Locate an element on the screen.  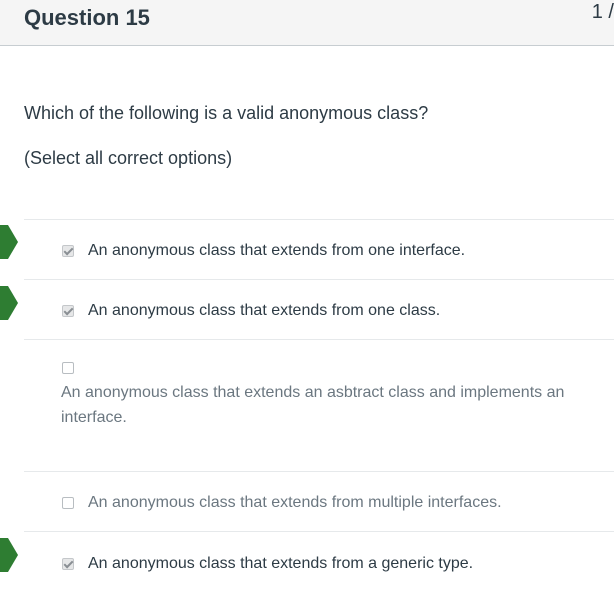
question-instruction: (Select all correct options) is located at coordinates (128, 158).